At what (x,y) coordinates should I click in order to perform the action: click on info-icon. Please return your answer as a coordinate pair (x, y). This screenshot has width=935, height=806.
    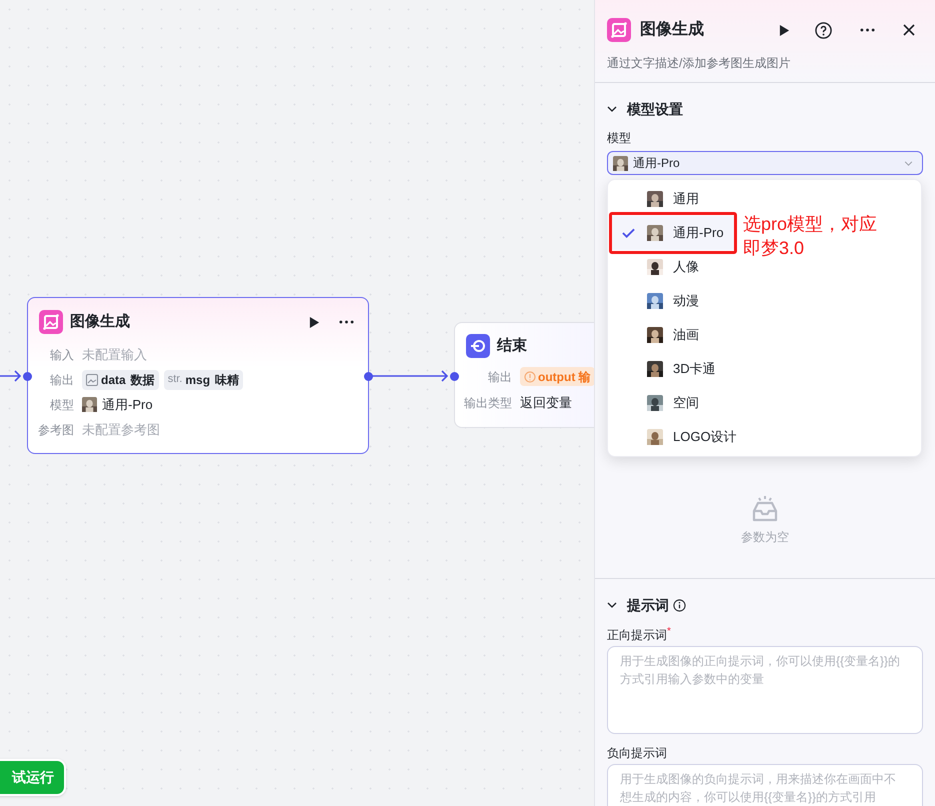
    Looking at the image, I should click on (679, 605).